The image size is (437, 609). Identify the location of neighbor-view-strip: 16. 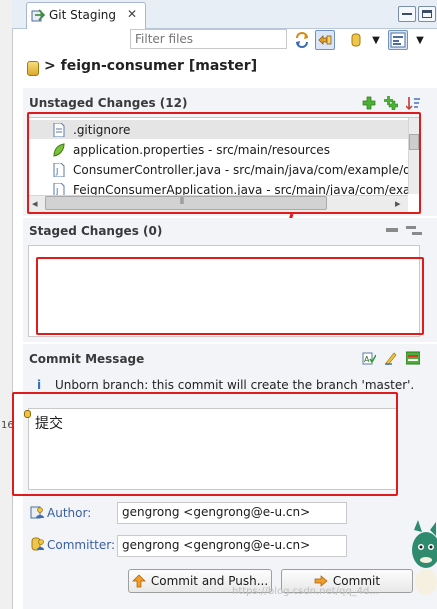
(7, 304).